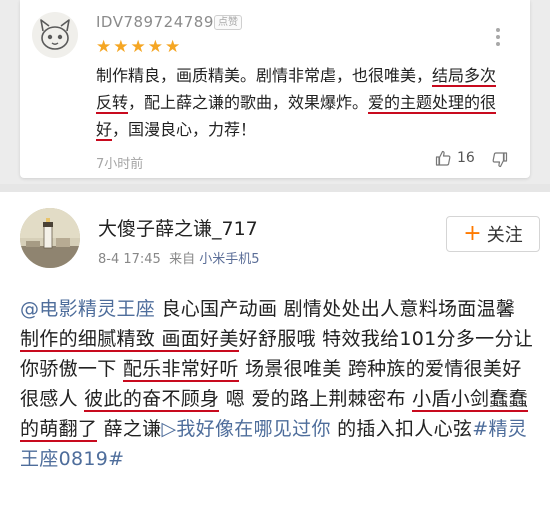 The image size is (550, 523). I want to click on post-meta: 8-4 17:45 来自 小米手机5, so click(179, 257).